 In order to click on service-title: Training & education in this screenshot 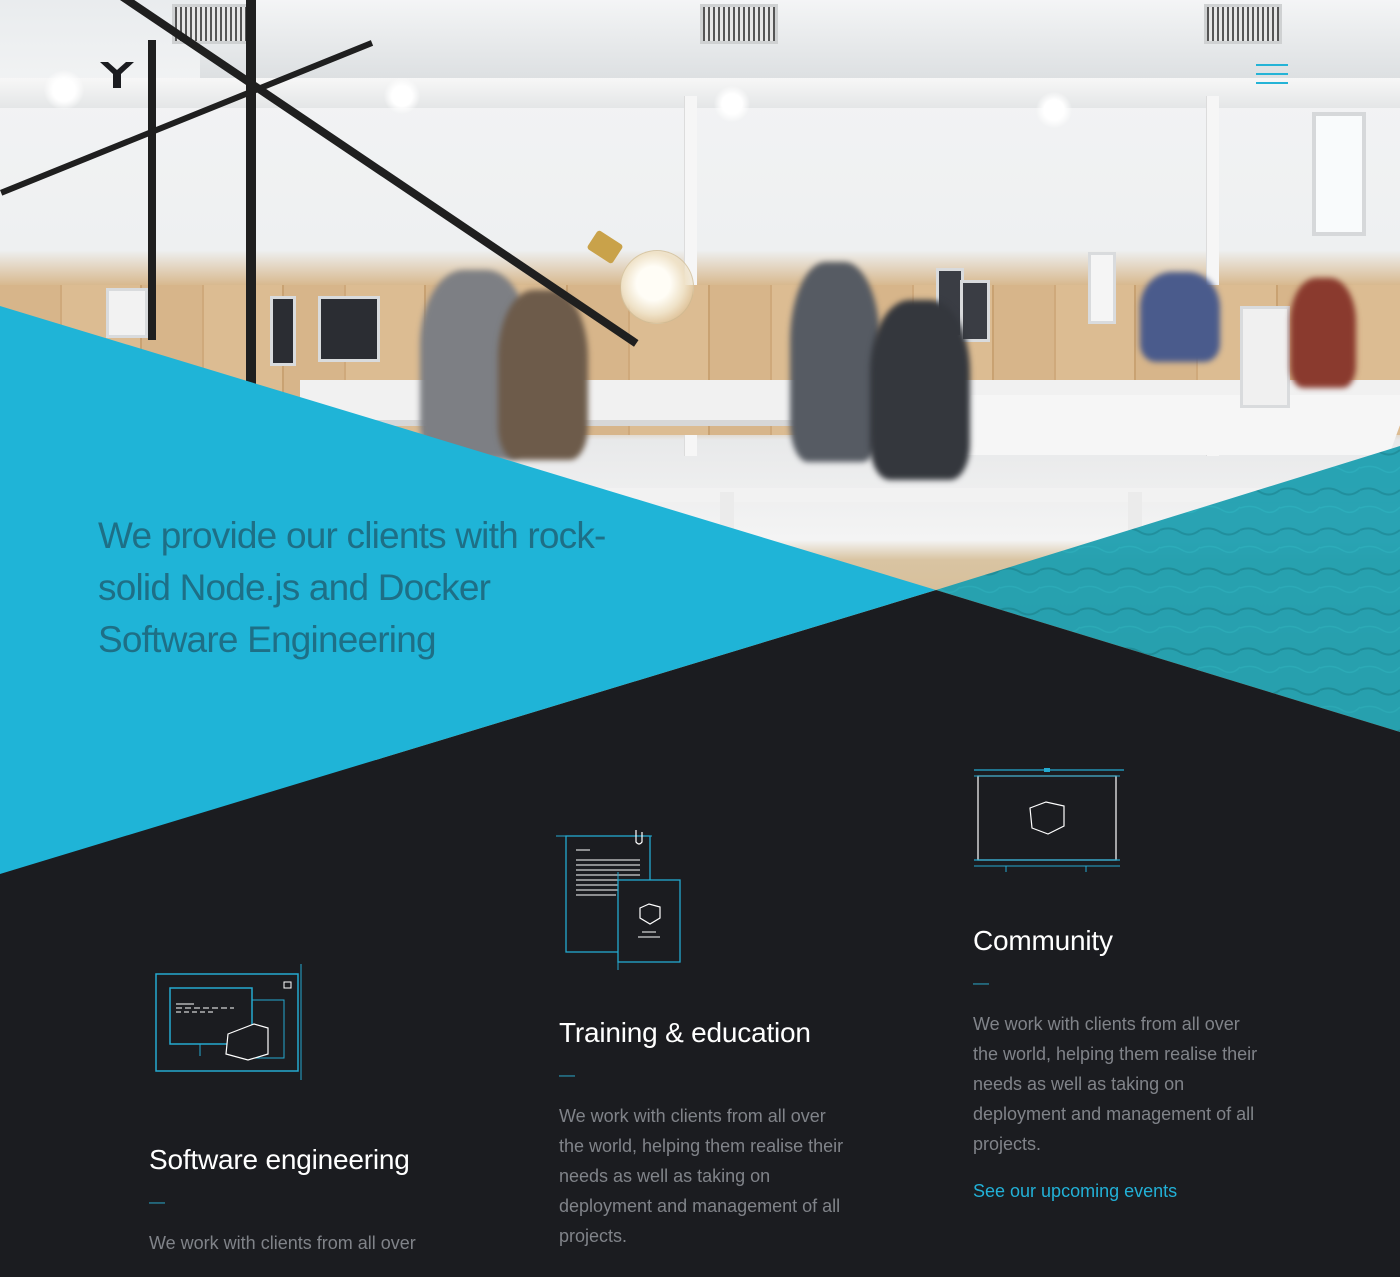, I will do `click(685, 1032)`.